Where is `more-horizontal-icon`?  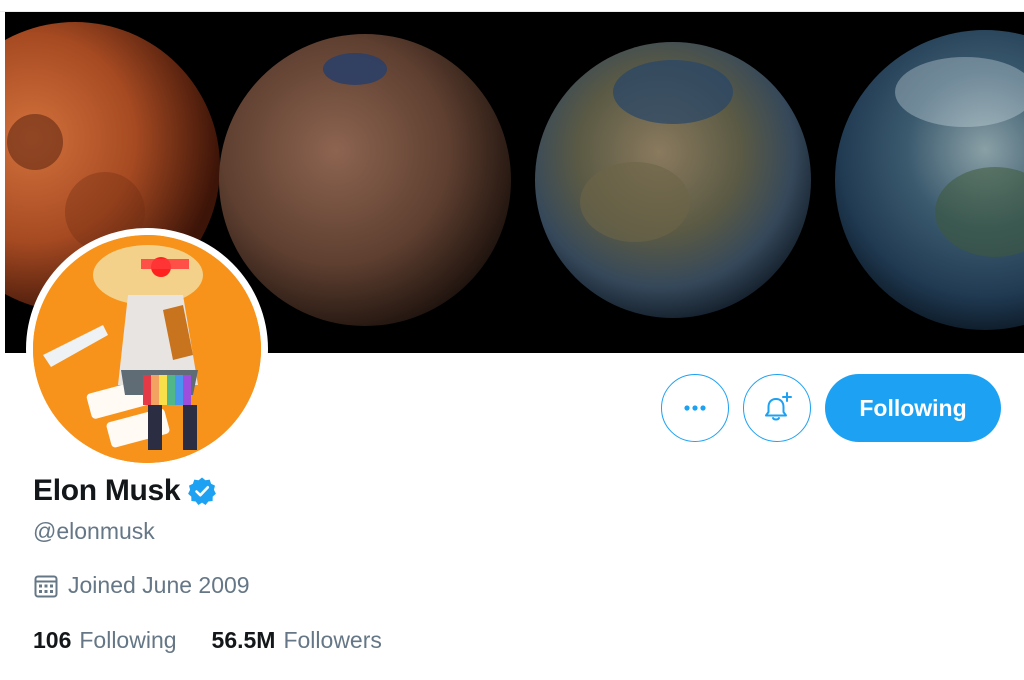 more-horizontal-icon is located at coordinates (695, 408).